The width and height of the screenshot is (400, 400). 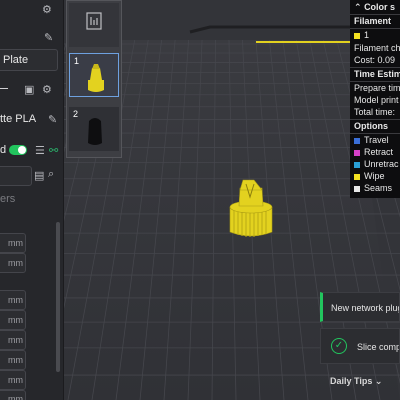 What do you see at coordinates (375, 7) in the screenshot?
I see `legend-title: ⌃ Color s` at bounding box center [375, 7].